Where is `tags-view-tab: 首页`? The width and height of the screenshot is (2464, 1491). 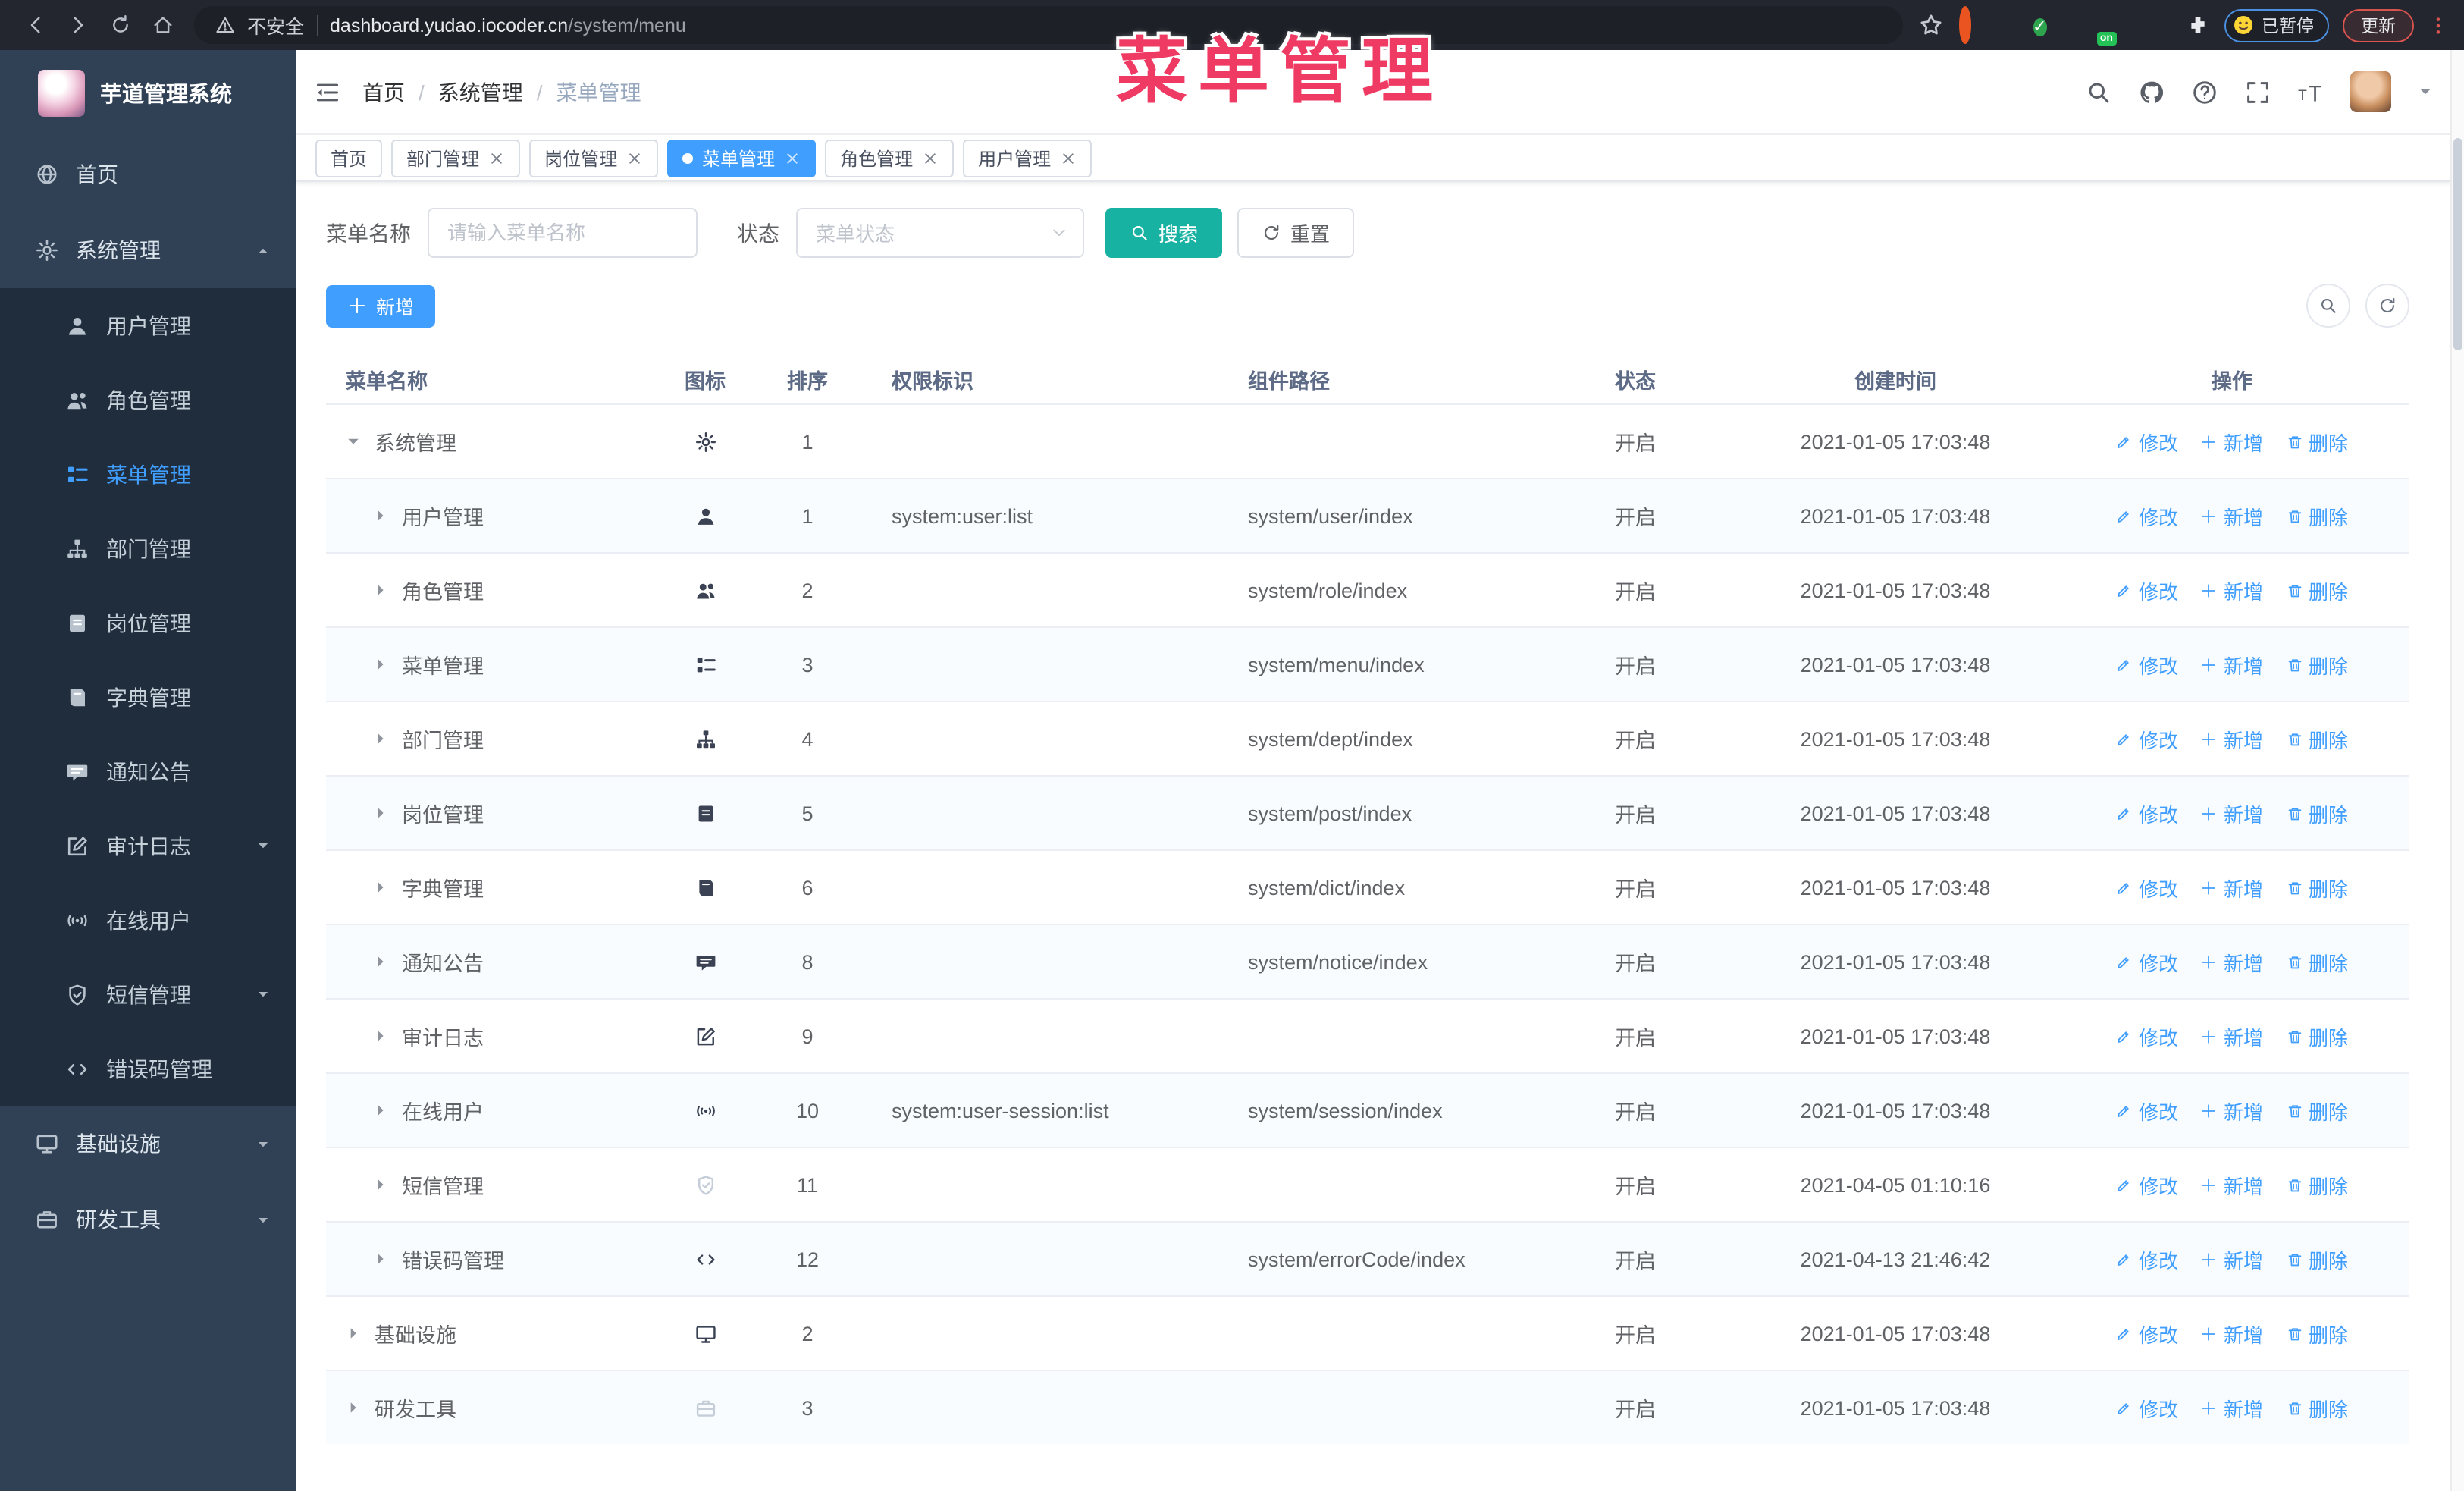 tags-view-tab: 首页 is located at coordinates (349, 158).